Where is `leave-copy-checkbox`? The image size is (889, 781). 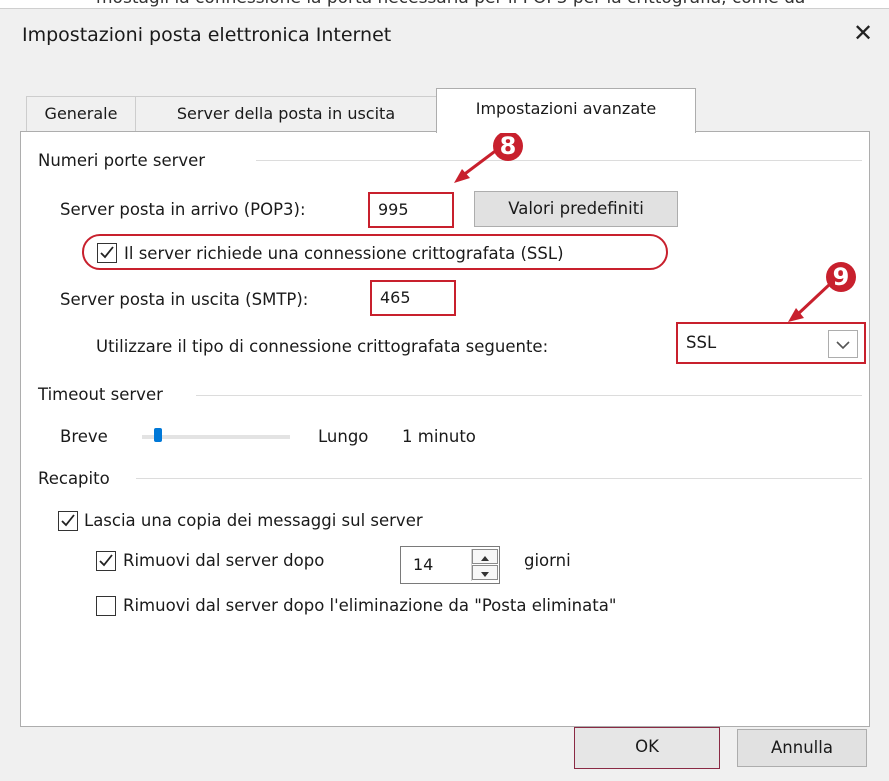
leave-copy-checkbox is located at coordinates (68, 521).